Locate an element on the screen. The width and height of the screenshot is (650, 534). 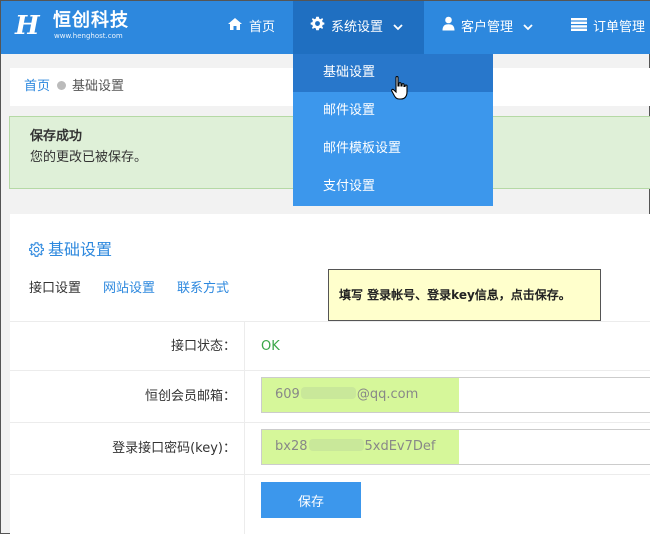
nav-customer-management: 客户管理 is located at coordinates (487, 27).